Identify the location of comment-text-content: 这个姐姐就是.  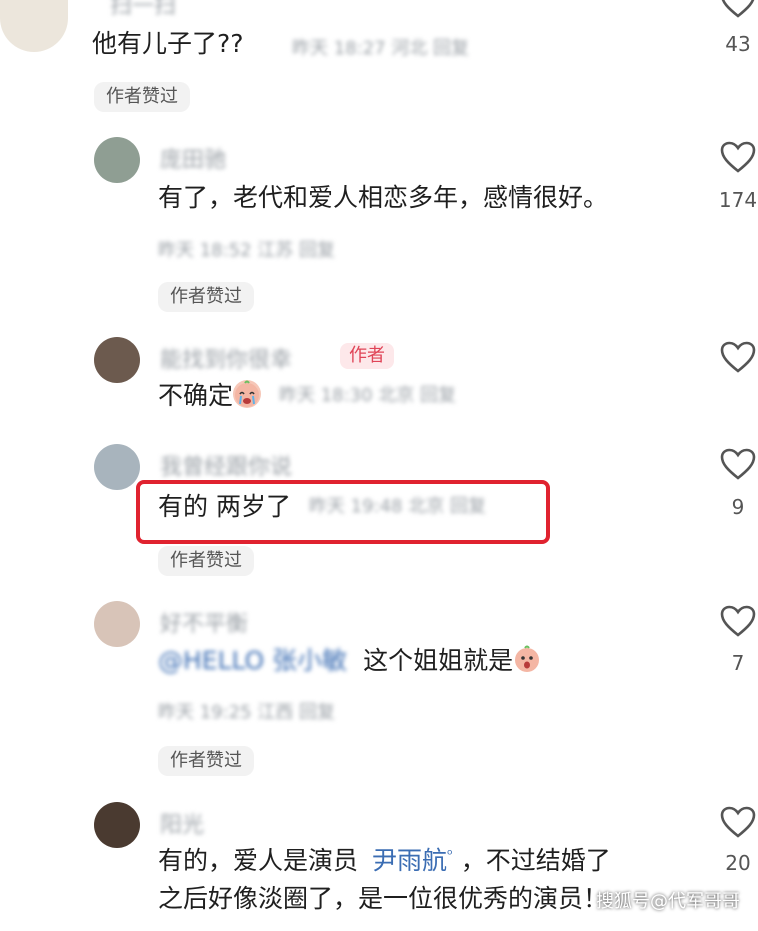
(438, 660).